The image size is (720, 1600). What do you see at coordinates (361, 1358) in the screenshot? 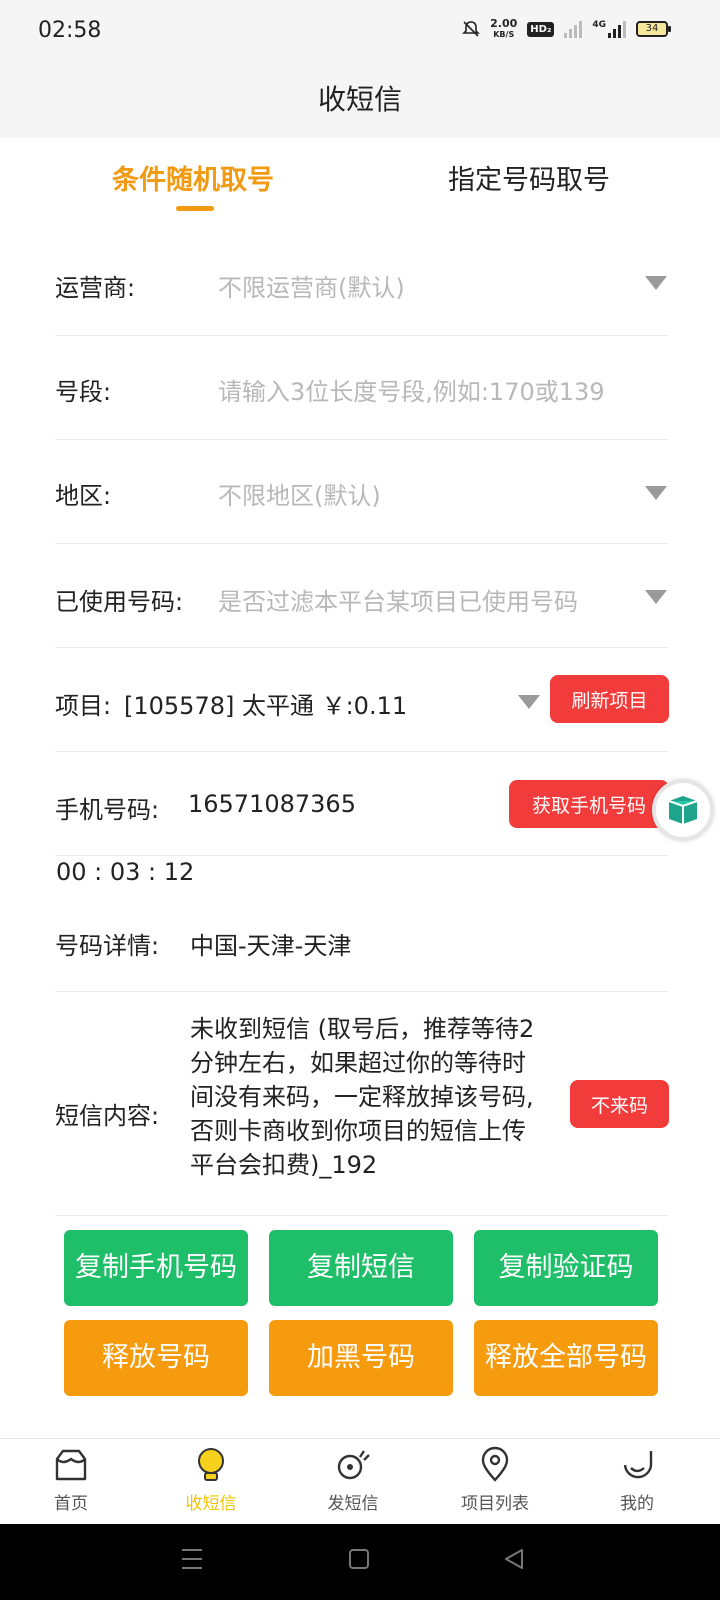
I see `blacklist-number-button: 加黑号码` at bounding box center [361, 1358].